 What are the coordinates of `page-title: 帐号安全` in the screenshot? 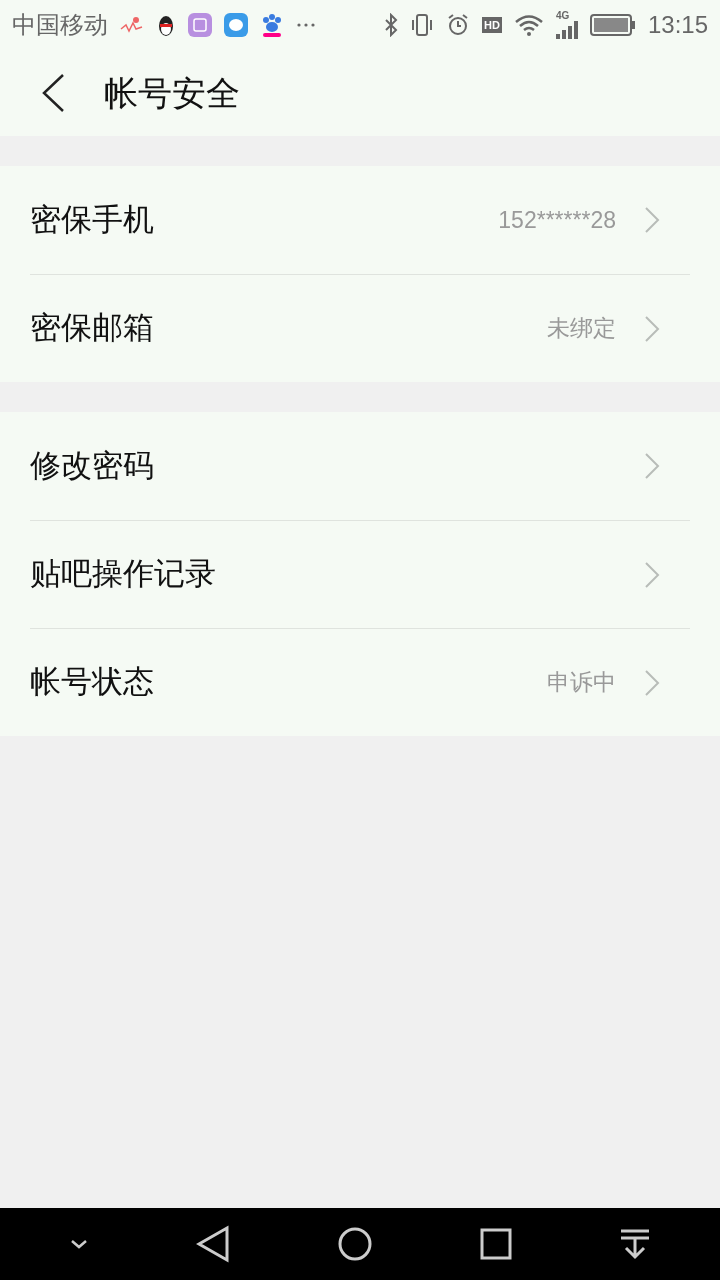 It's located at (172, 93).